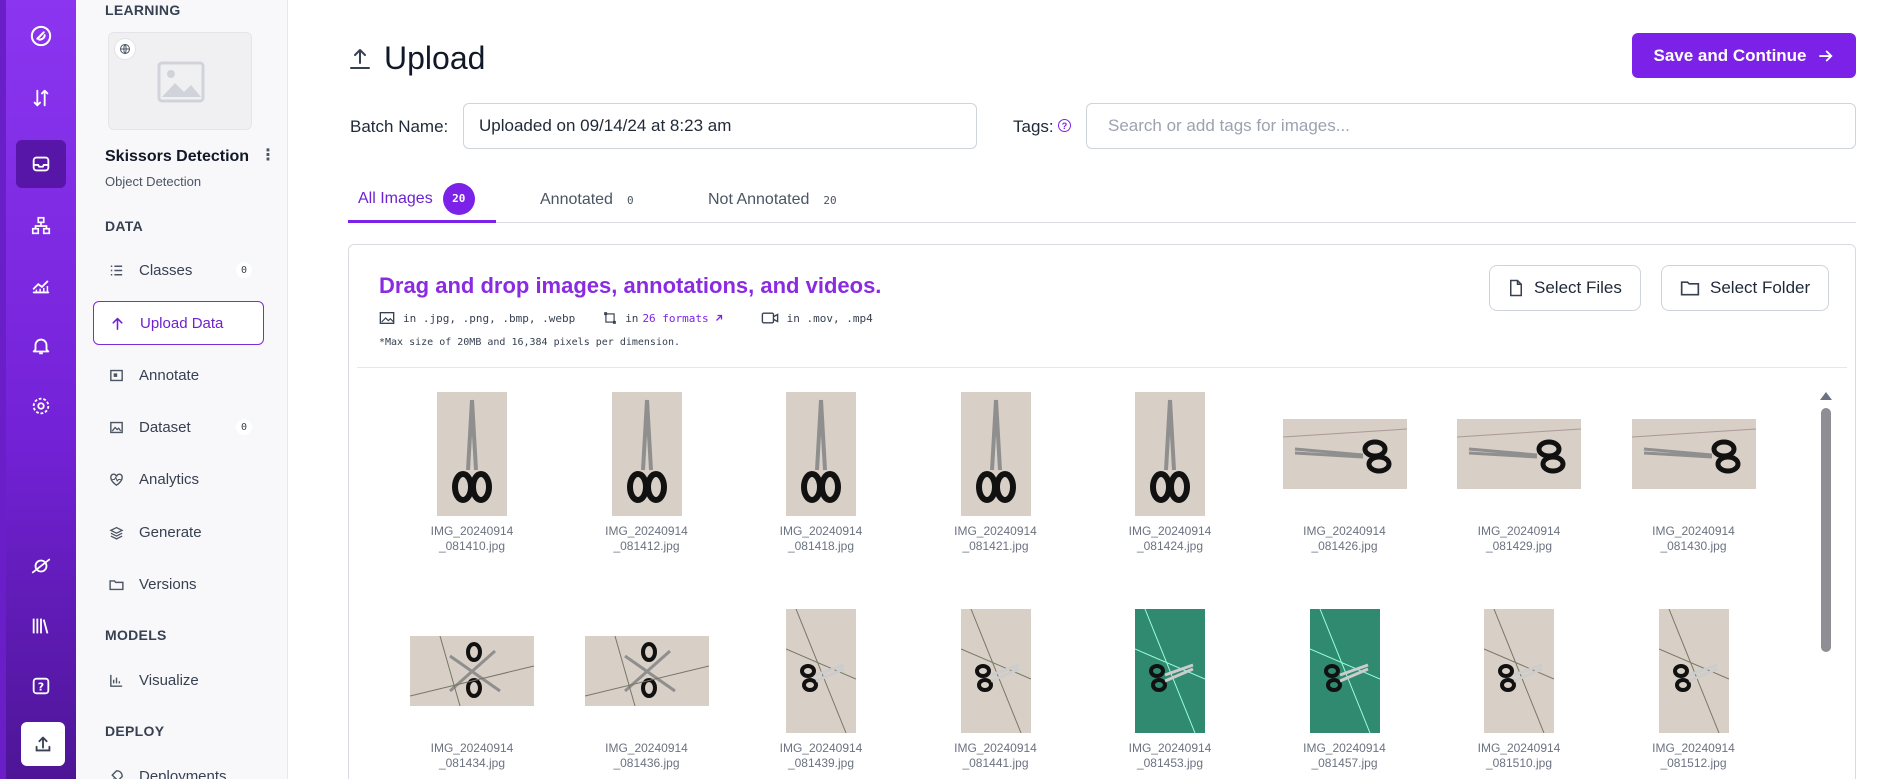 This screenshot has width=1899, height=779. What do you see at coordinates (124, 226) in the screenshot?
I see `section-data: DATA` at bounding box center [124, 226].